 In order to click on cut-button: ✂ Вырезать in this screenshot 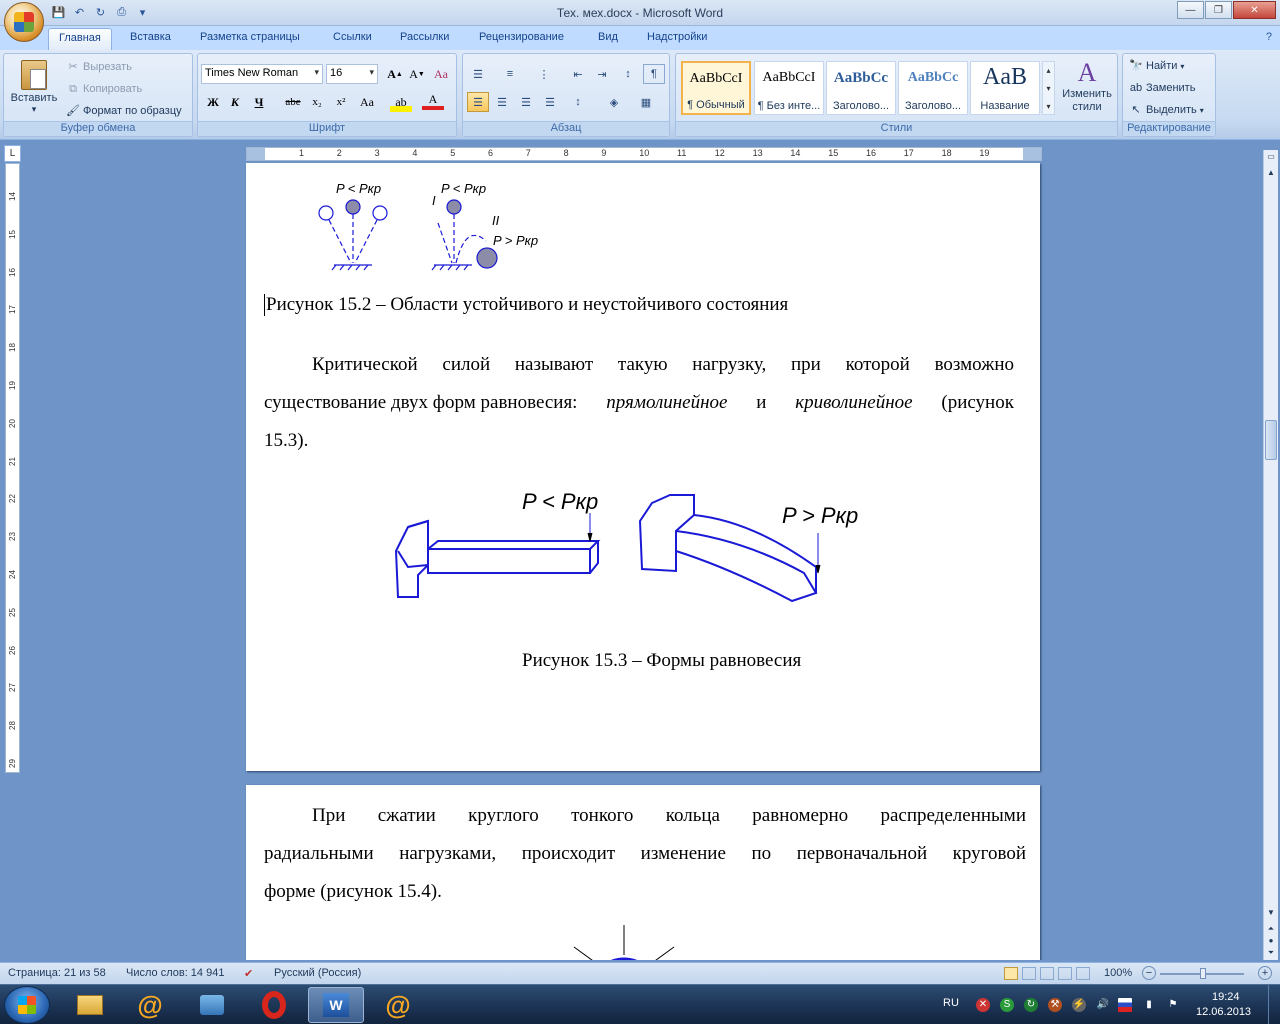, I will do `click(99, 67)`.